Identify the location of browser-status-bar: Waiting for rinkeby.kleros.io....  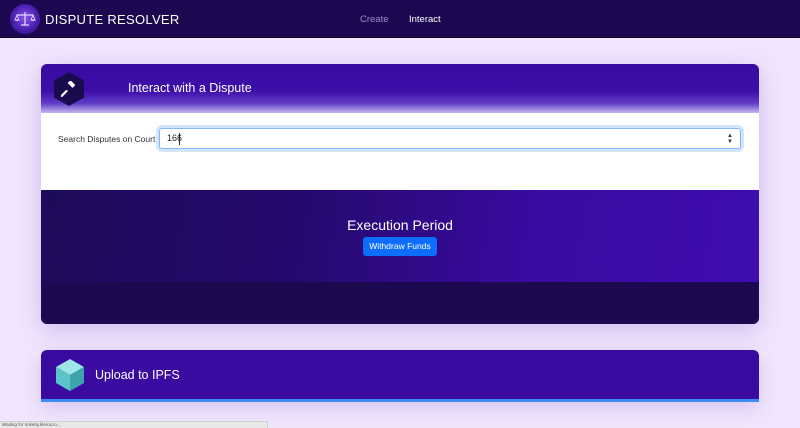
(134, 424).